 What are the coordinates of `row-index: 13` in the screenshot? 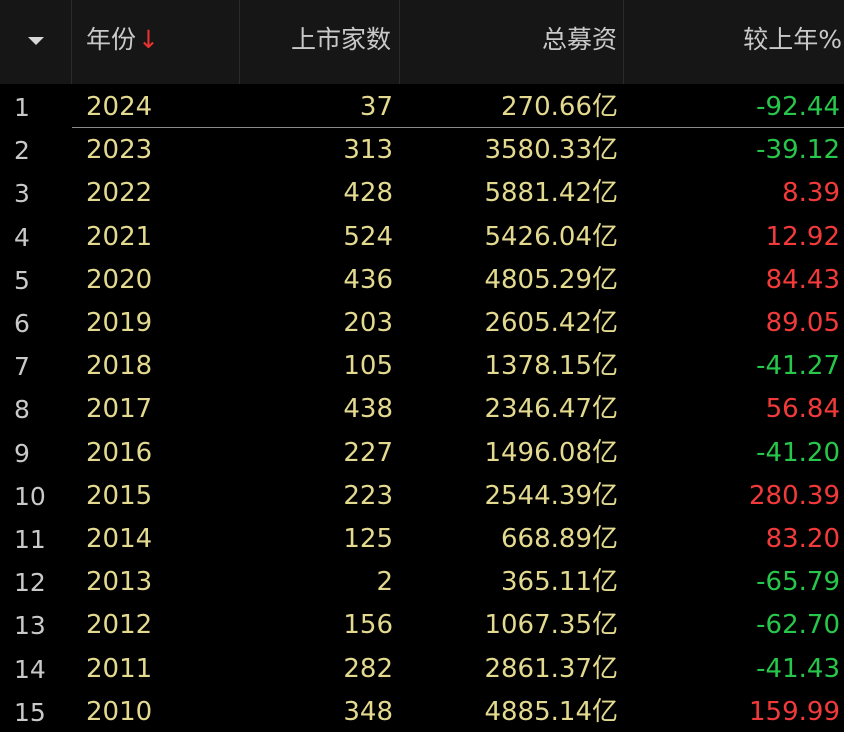 It's located at (30, 626).